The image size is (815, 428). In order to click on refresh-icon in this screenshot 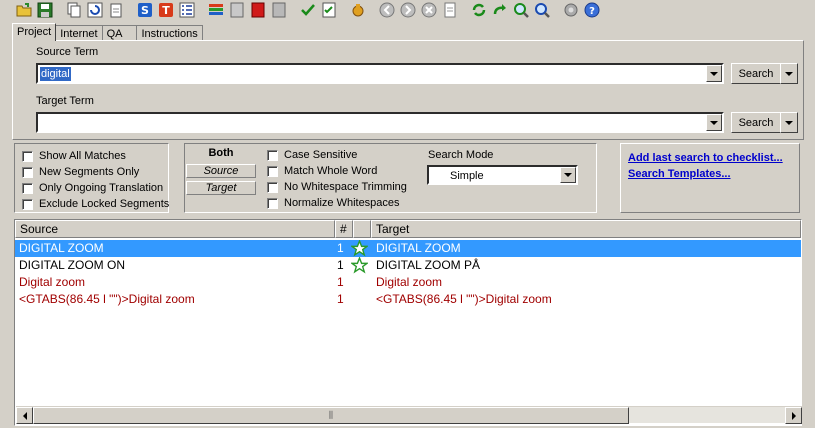, I will do `click(94, 10)`.